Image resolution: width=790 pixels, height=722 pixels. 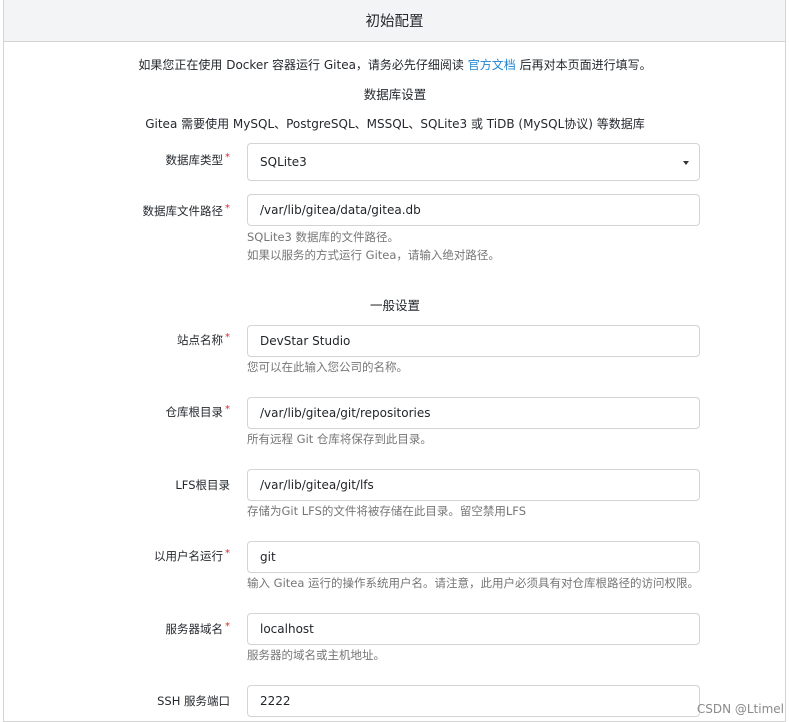 What do you see at coordinates (740, 709) in the screenshot?
I see `watermark: CSDN @Ltimel` at bounding box center [740, 709].